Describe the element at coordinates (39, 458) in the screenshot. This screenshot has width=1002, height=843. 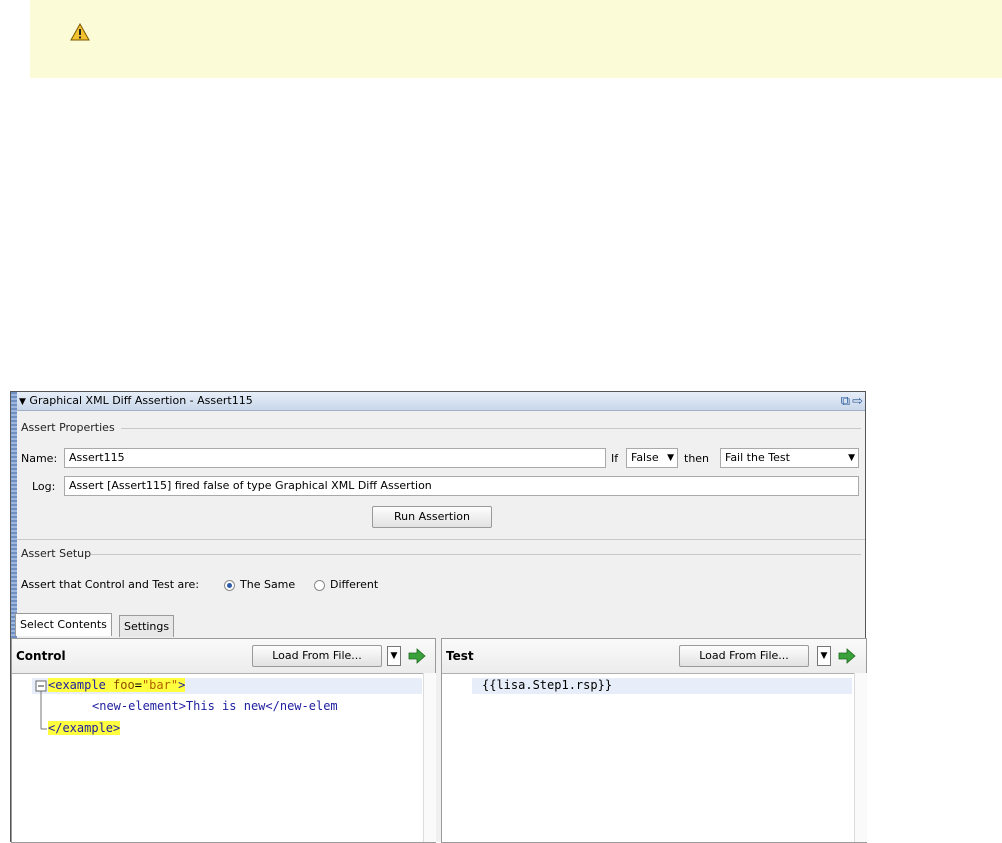
I see `name-label: Name:` at that location.